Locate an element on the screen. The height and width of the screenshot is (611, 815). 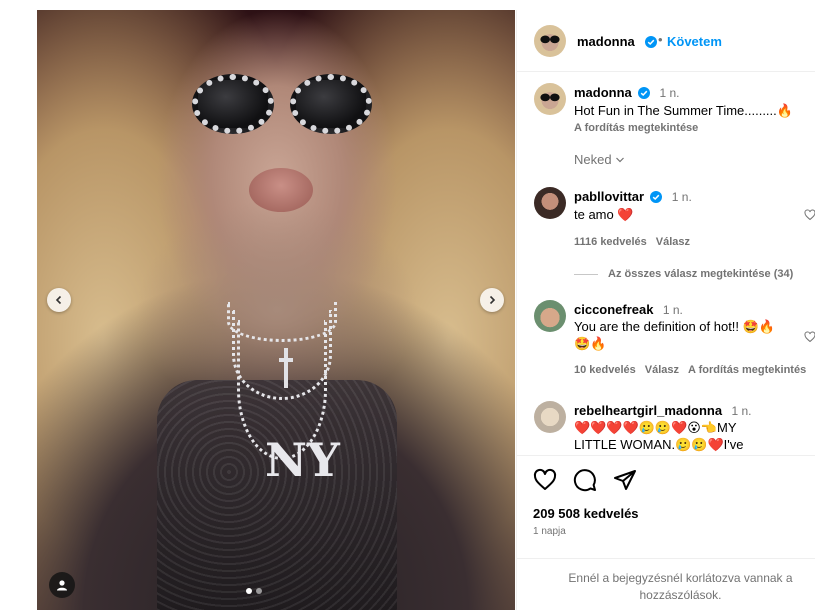
comment-meta: 1116 kedvelés Válasz is located at coordinates (632, 242).